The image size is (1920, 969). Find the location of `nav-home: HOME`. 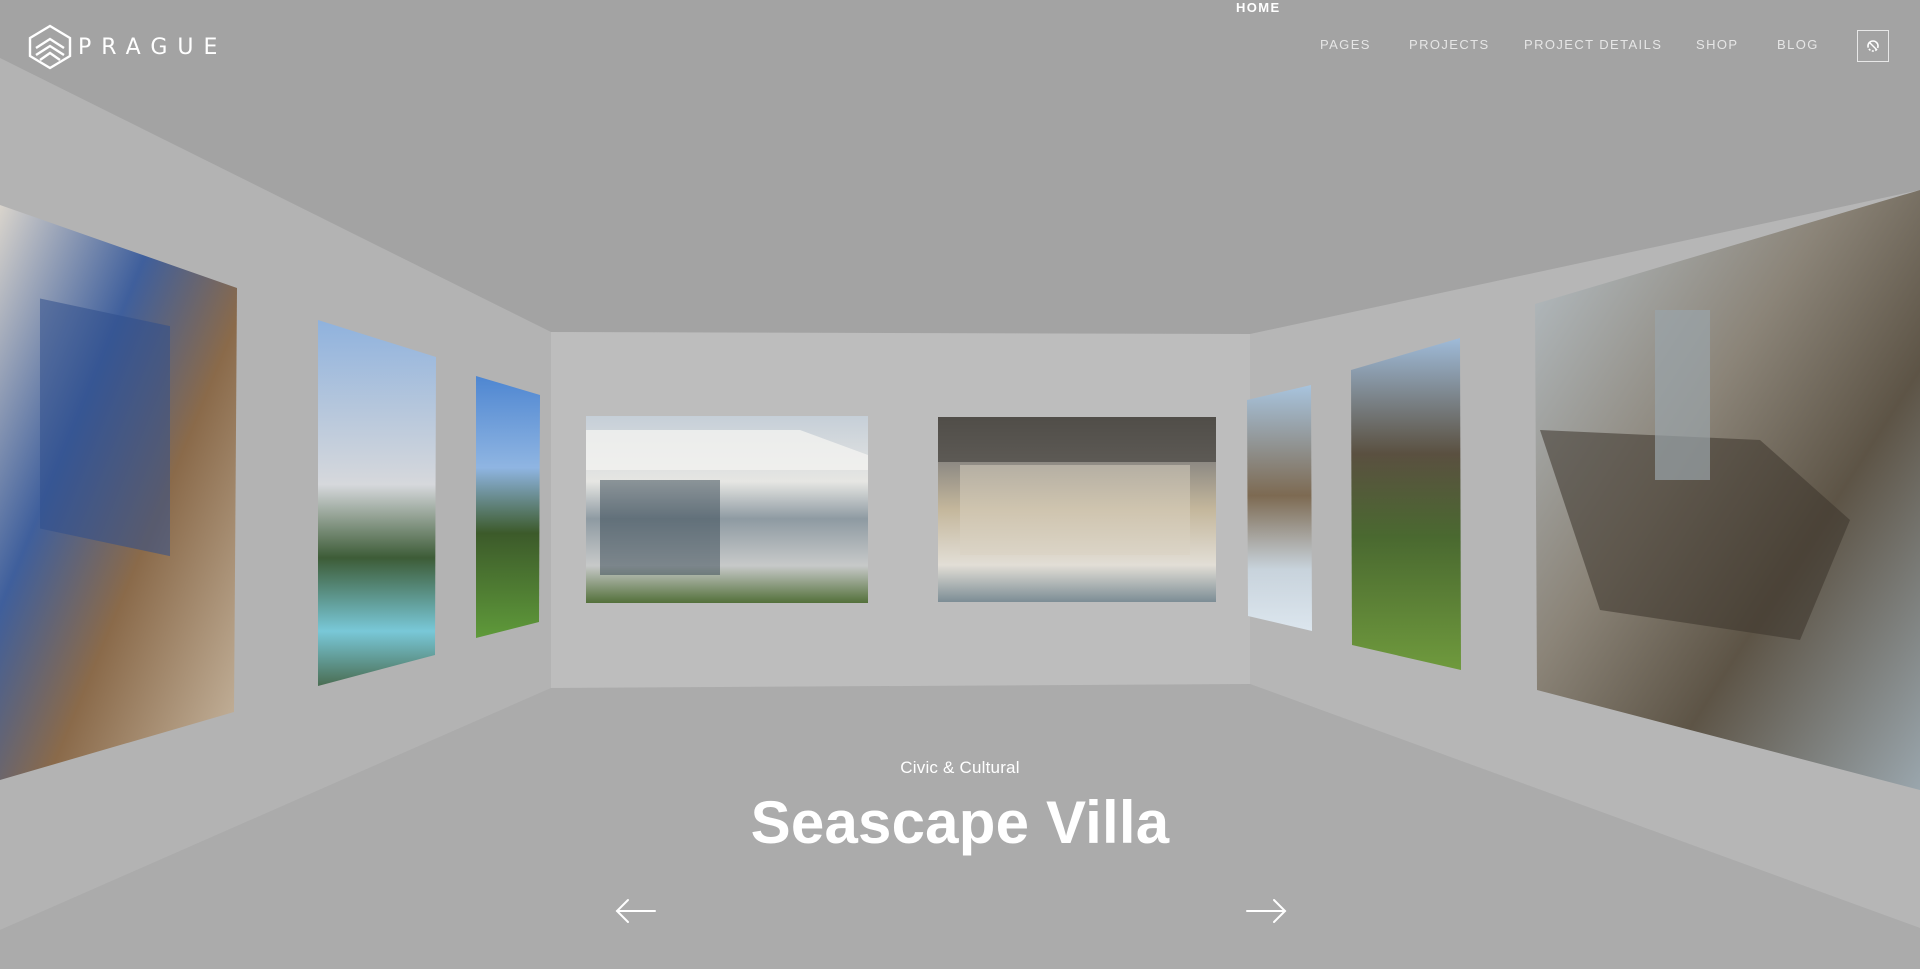

nav-home: HOME is located at coordinates (1258, 7).